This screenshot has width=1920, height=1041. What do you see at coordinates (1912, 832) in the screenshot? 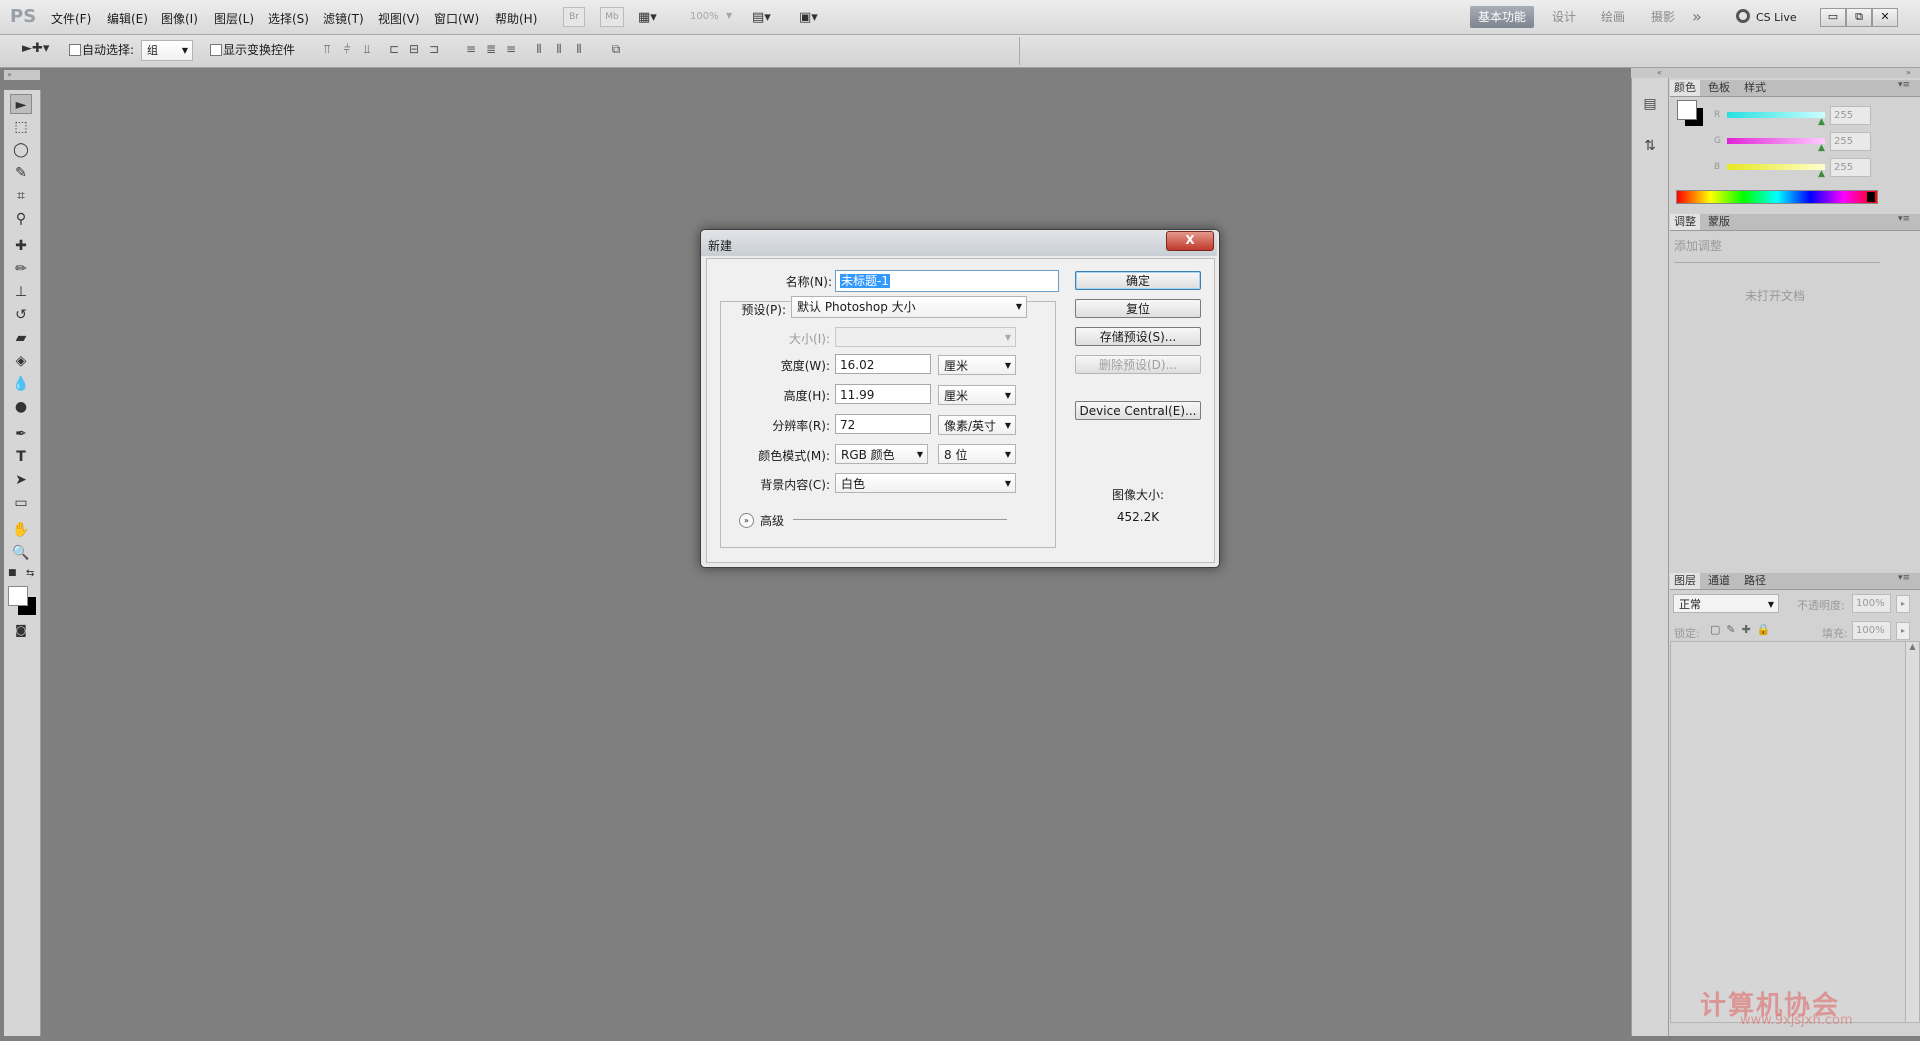
I see `layers-scrollbar: ▲` at bounding box center [1912, 832].